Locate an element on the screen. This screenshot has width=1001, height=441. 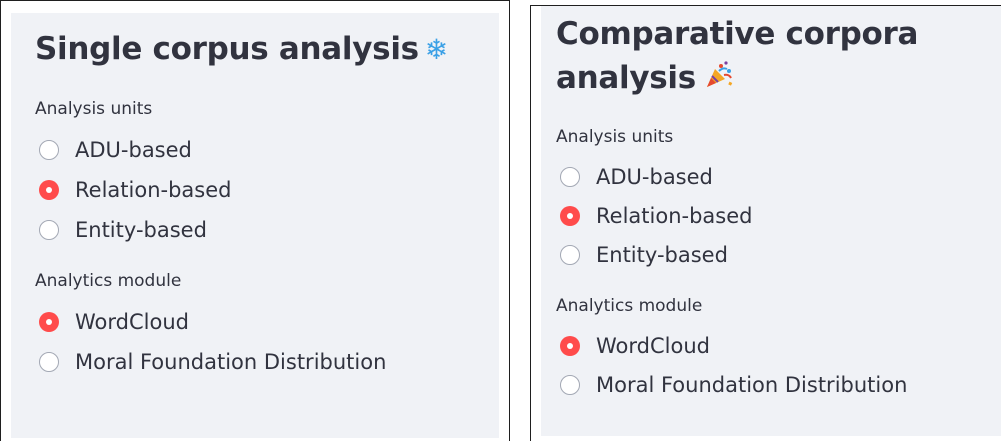
comparative-radio-relation-based: Relation-based is located at coordinates (778, 216).